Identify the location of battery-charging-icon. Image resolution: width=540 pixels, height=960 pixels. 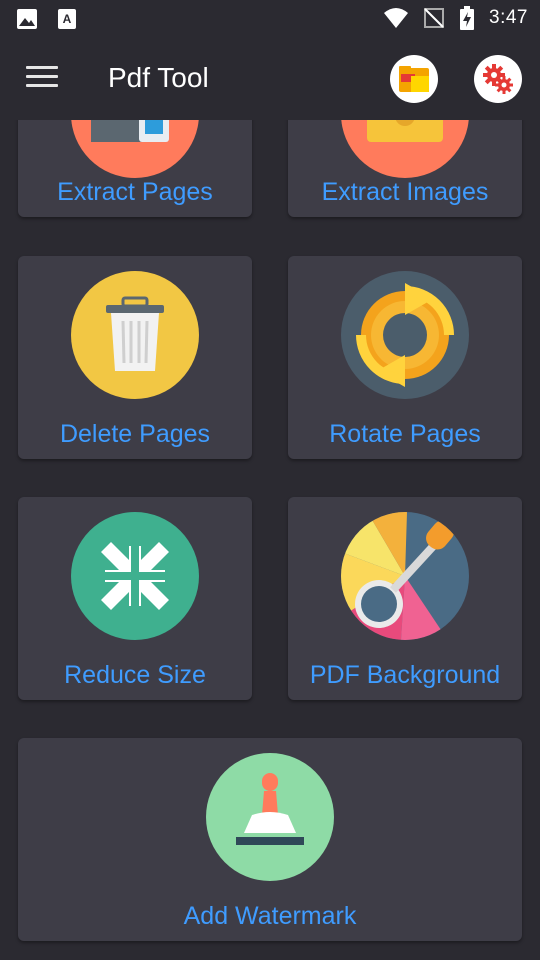
(467, 18).